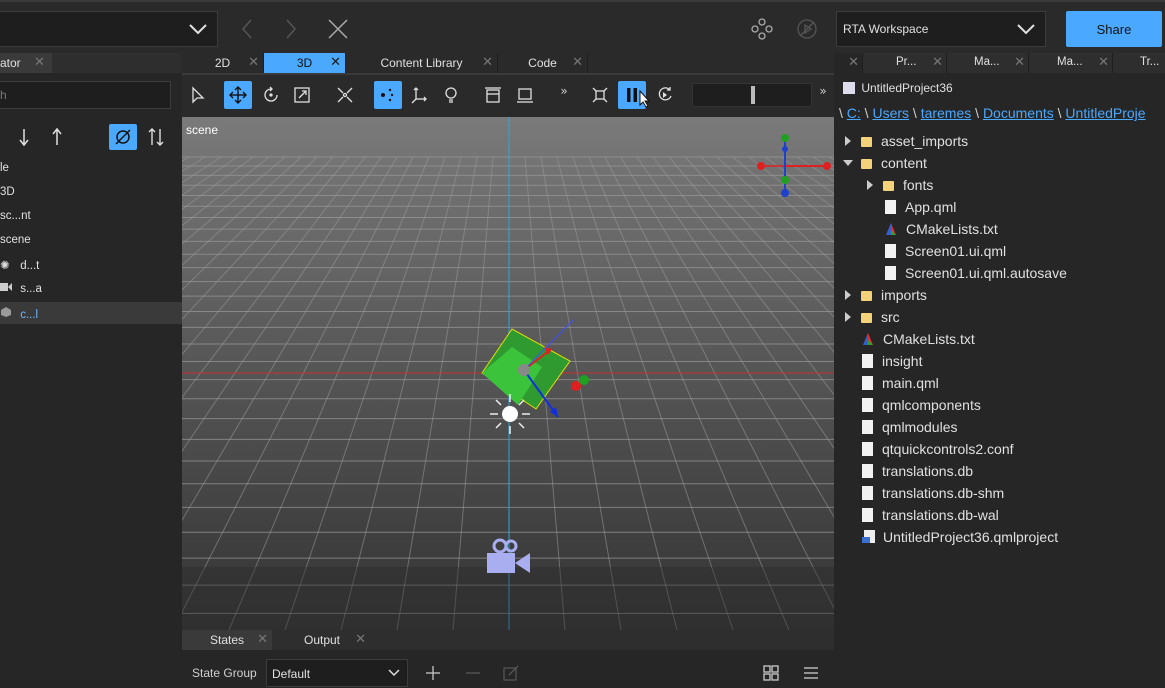  Describe the element at coordinates (305, 63) in the screenshot. I see `tab-3d: 3D ✕` at that location.